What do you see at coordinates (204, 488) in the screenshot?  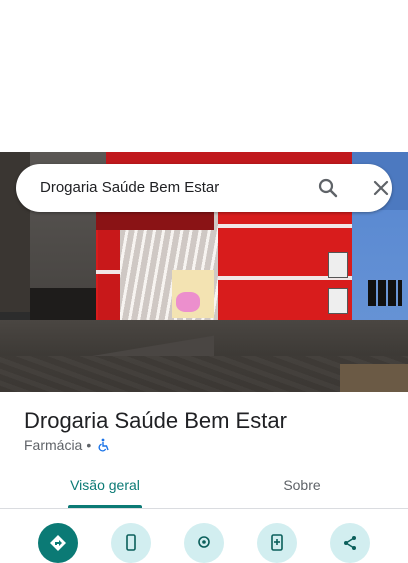 I see `tab-bar: Visão geral Sobre` at bounding box center [204, 488].